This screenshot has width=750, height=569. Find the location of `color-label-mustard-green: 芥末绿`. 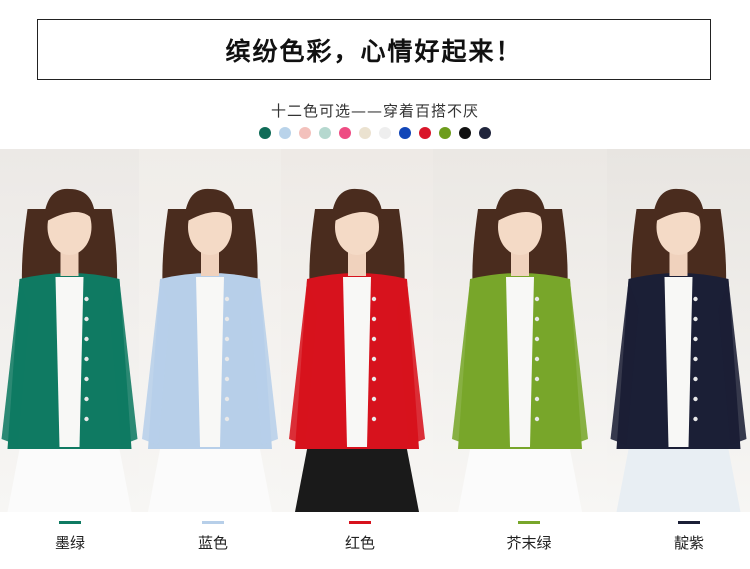

color-label-mustard-green: 芥末绿 is located at coordinates (529, 532).